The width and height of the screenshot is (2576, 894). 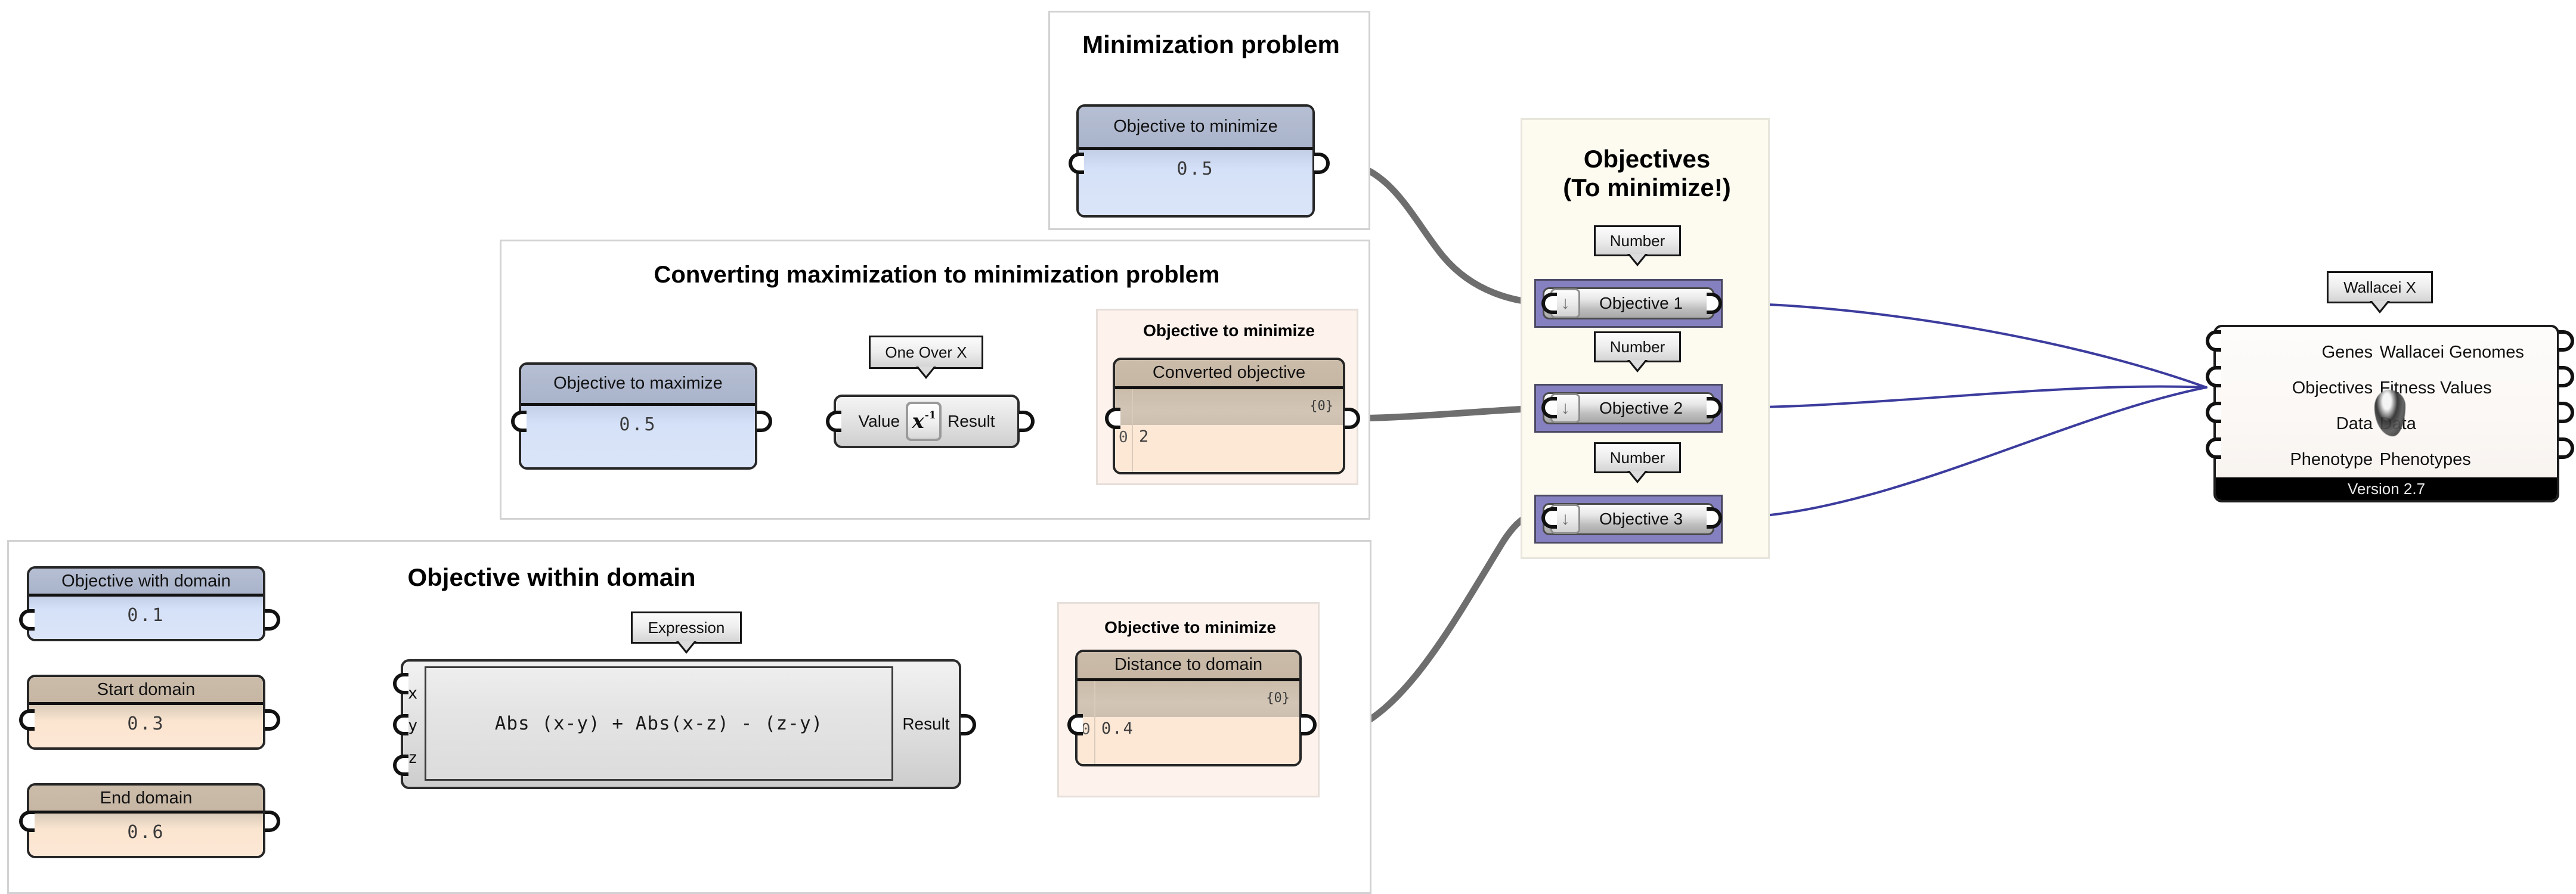 What do you see at coordinates (146, 583) in the screenshot?
I see `slider-objective-with-domain-label: Objective with domain` at bounding box center [146, 583].